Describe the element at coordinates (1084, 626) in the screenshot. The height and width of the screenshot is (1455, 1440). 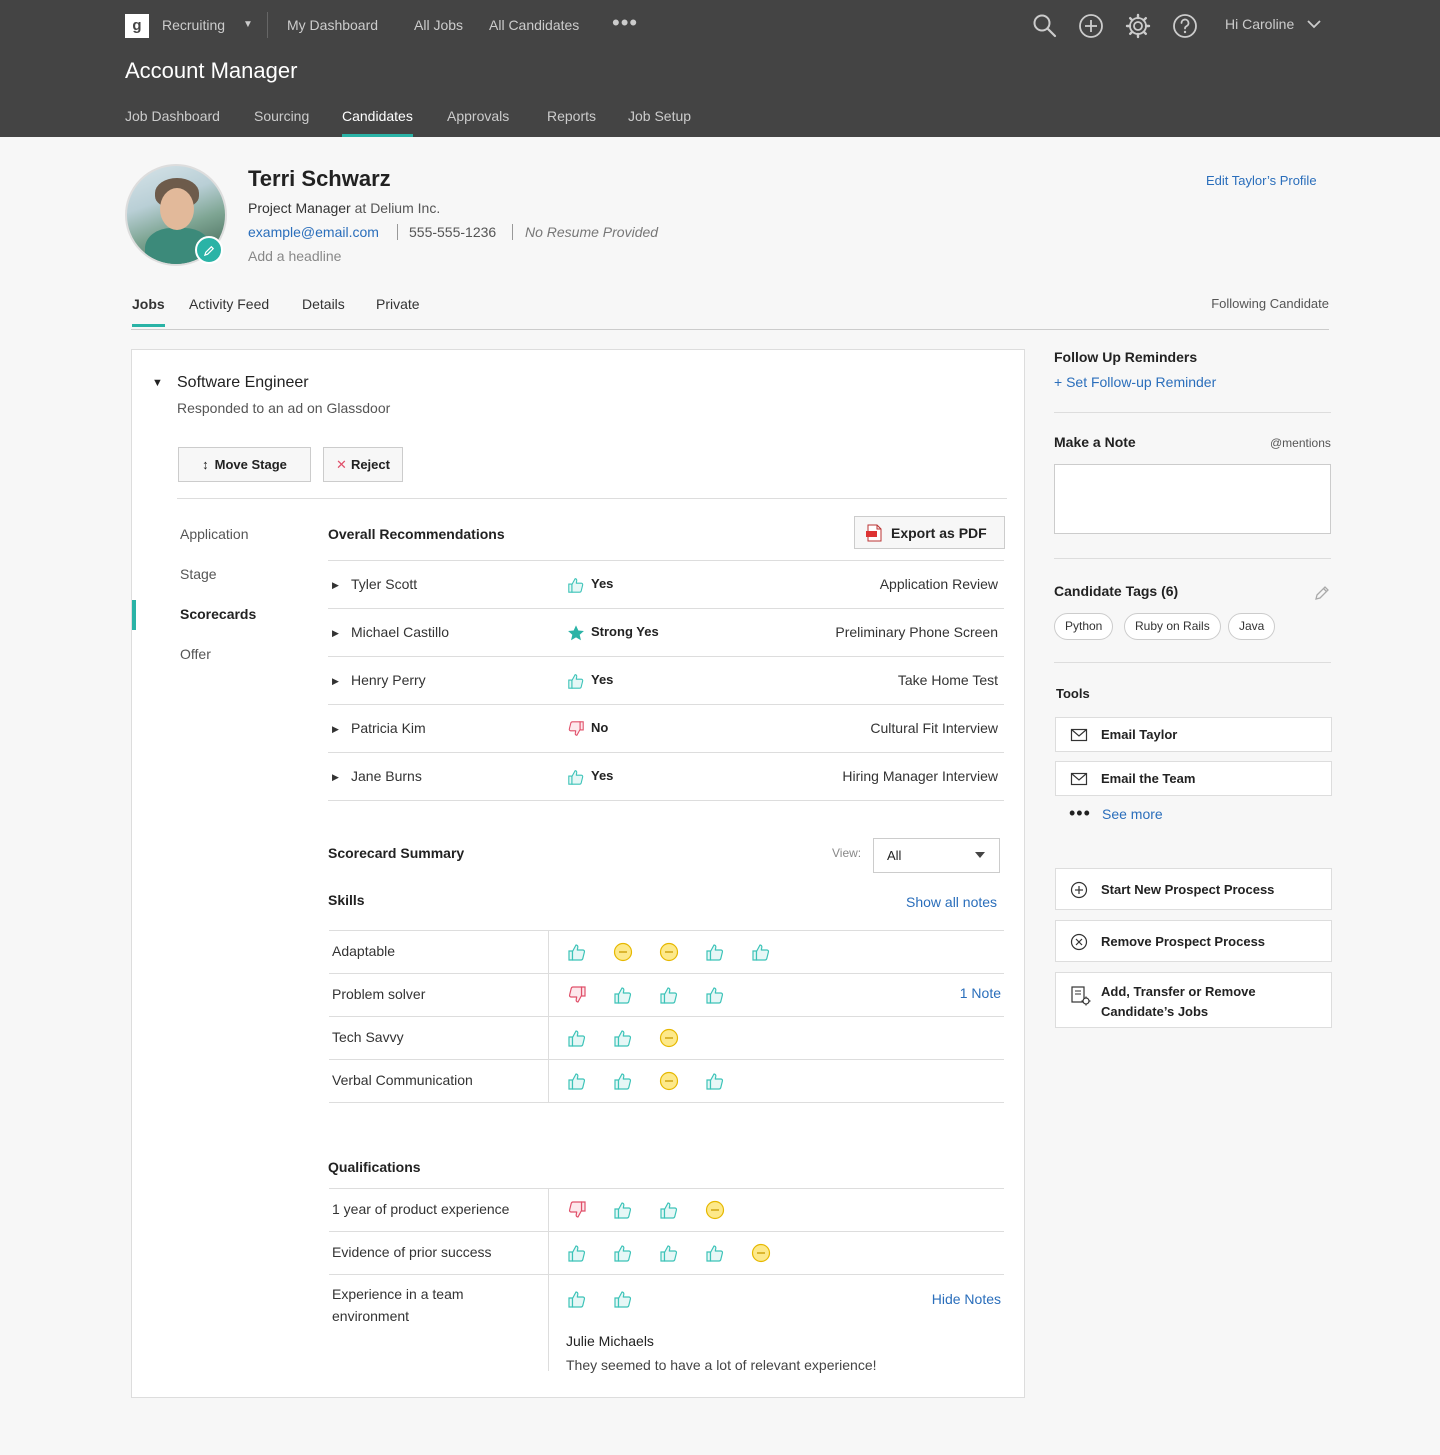
I see `tag-python: Python` at that location.